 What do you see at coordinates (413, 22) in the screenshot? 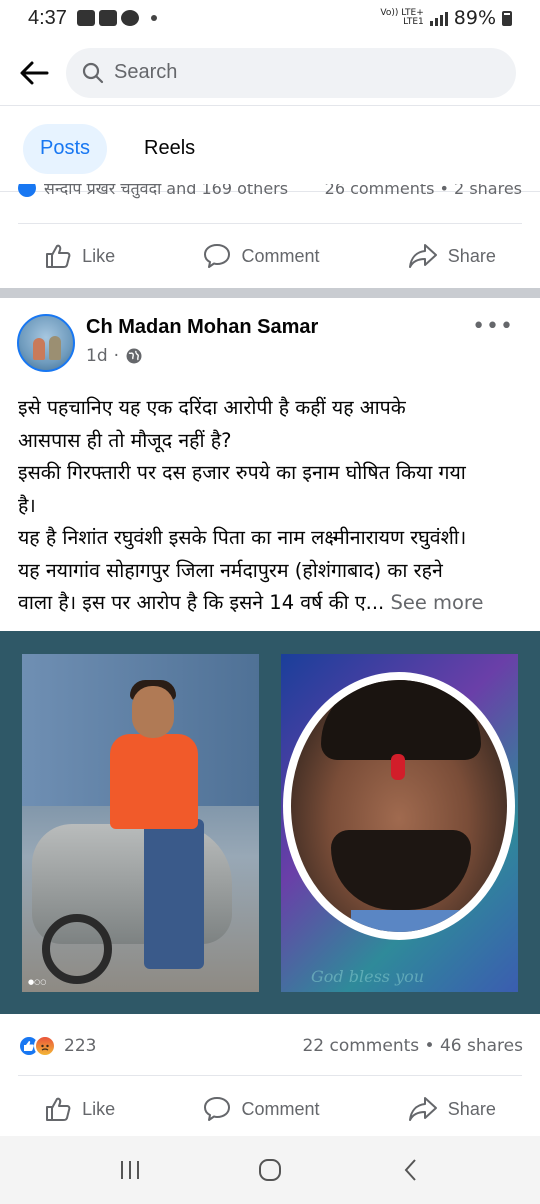
I see `network-bottom: LTE1` at bounding box center [413, 22].